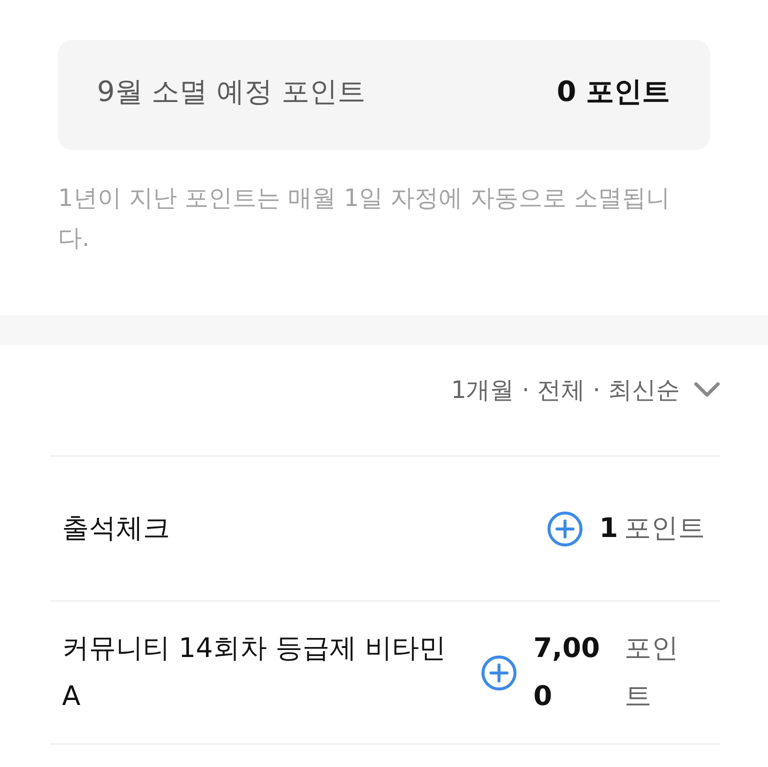 This screenshot has height=767, width=768. What do you see at coordinates (707, 390) in the screenshot?
I see `chevron-down-icon` at bounding box center [707, 390].